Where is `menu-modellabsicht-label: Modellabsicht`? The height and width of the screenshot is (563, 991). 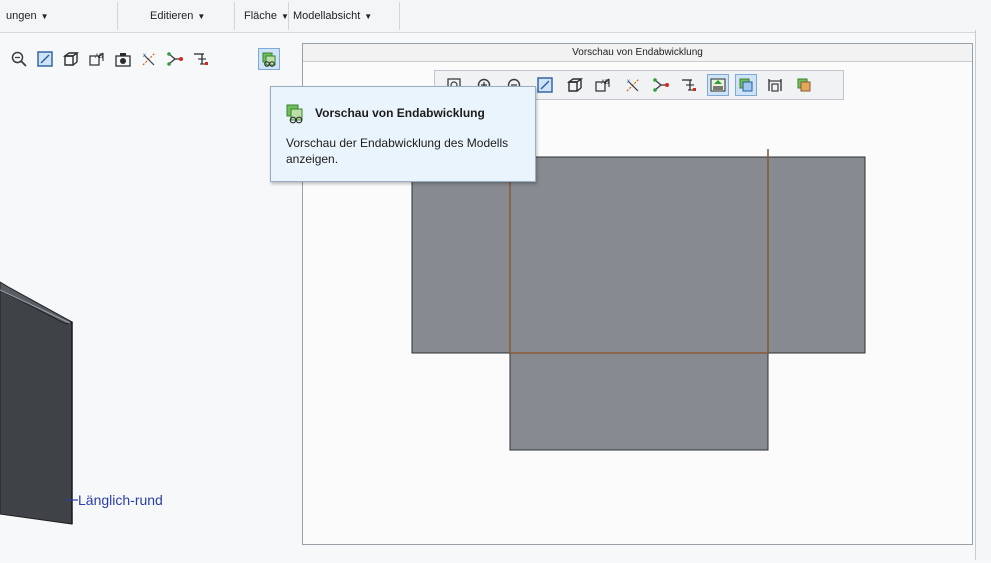
menu-modellabsicht-label: Modellabsicht is located at coordinates (327, 16).